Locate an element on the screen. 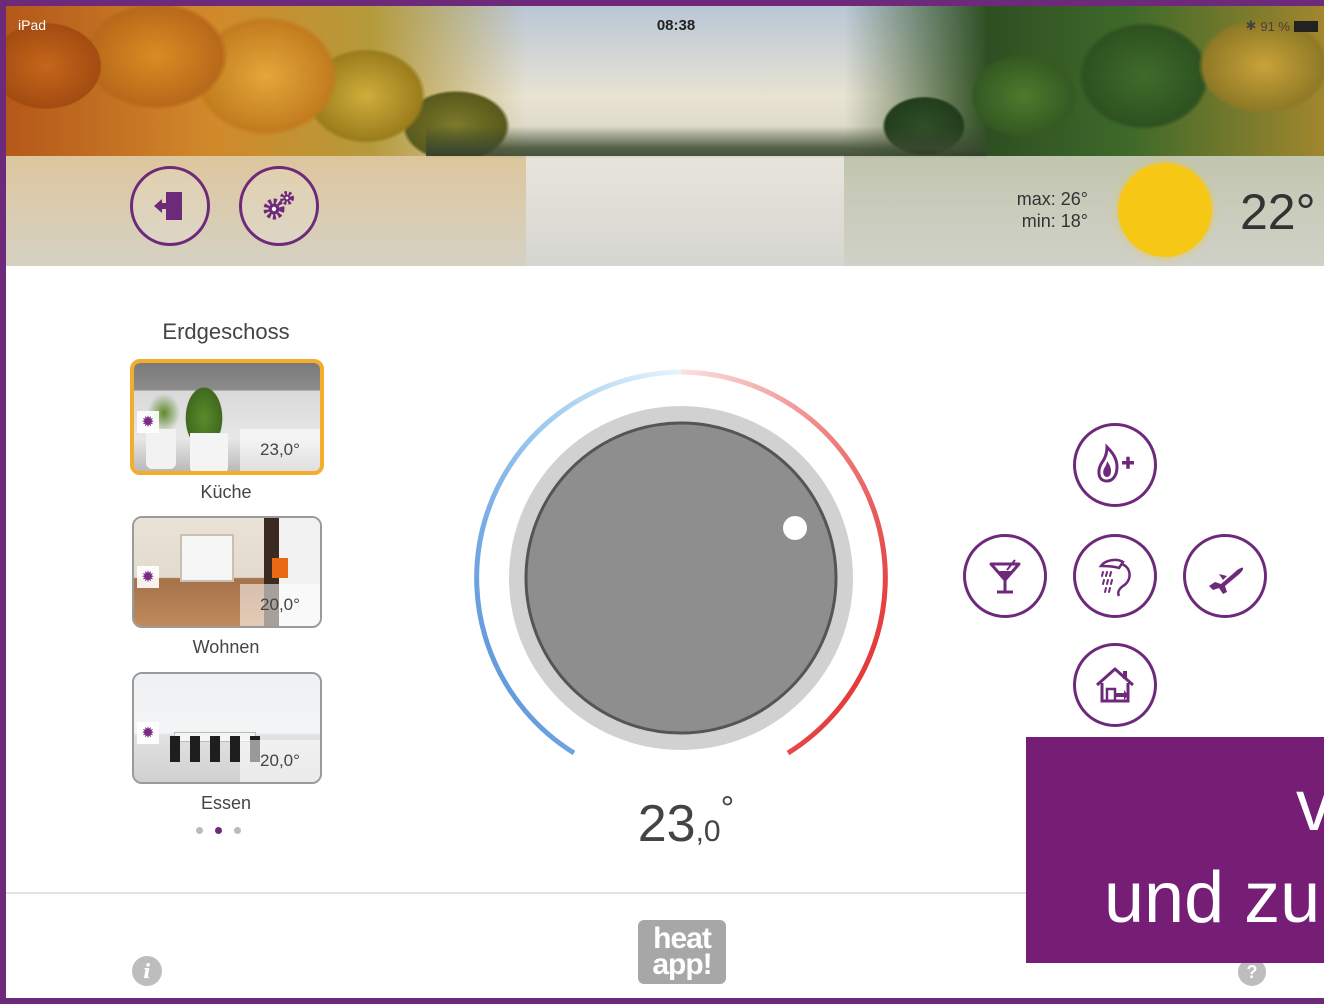 The width and height of the screenshot is (1324, 1004). gears-icon is located at coordinates (278, 205).